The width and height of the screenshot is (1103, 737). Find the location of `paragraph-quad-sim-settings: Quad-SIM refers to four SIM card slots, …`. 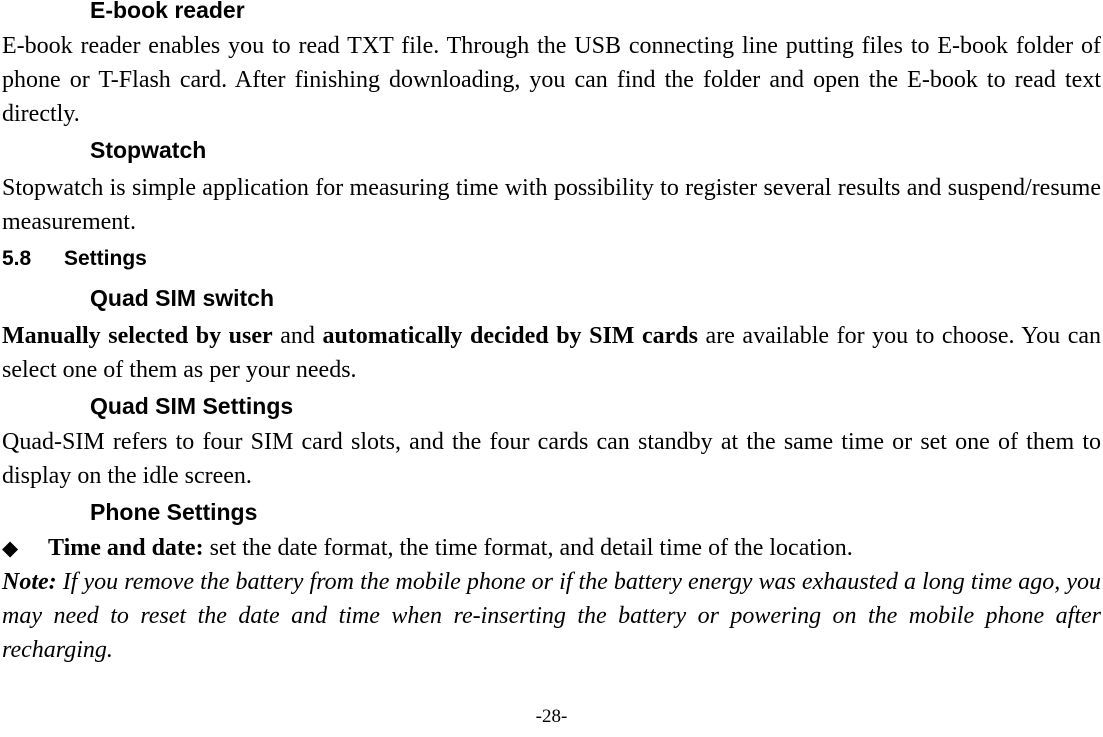

paragraph-quad-sim-settings: Quad-SIM refers to four SIM card slots, … is located at coordinates (551, 459).